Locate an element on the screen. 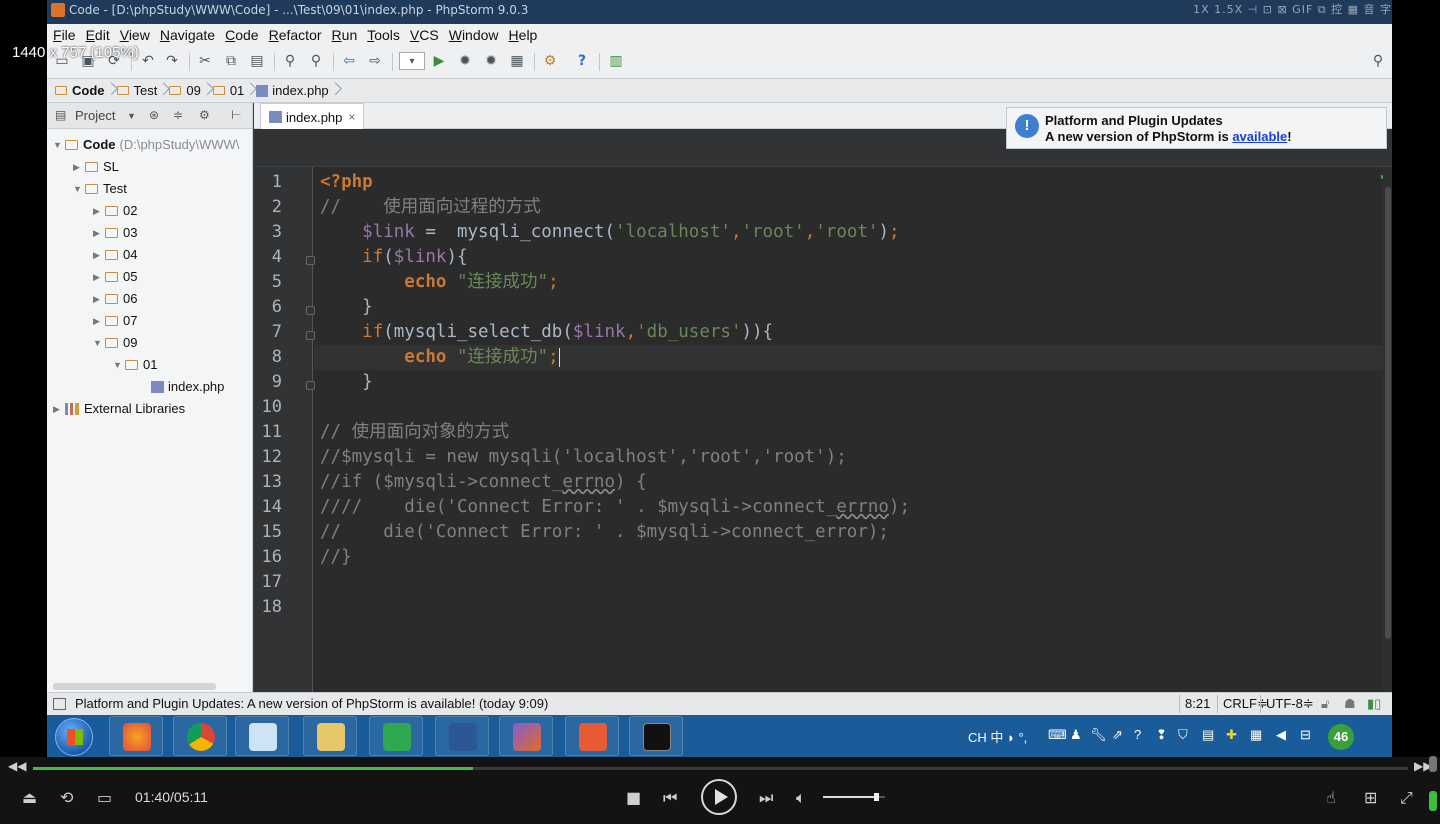 The width and height of the screenshot is (1440, 824). breadcrumb-item: index.php is located at coordinates (295, 90).